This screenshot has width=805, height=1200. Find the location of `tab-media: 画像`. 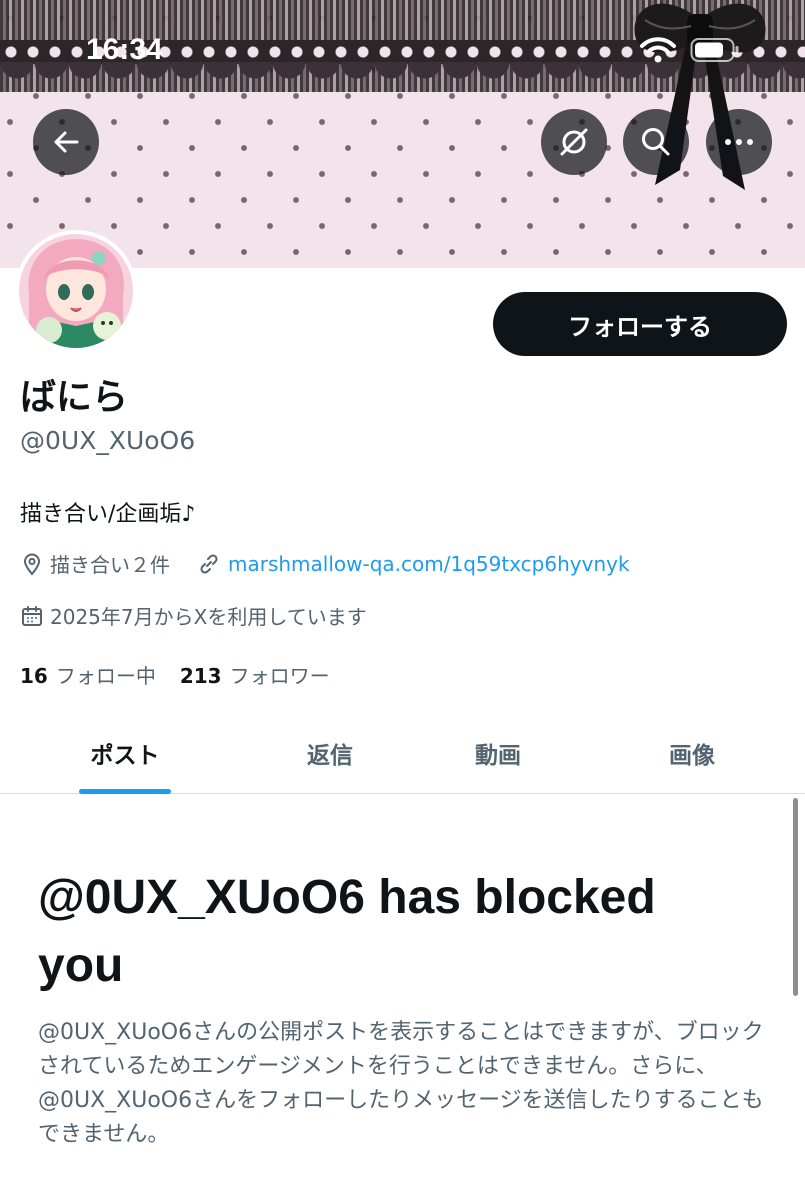

tab-media: 画像 is located at coordinates (692, 753).